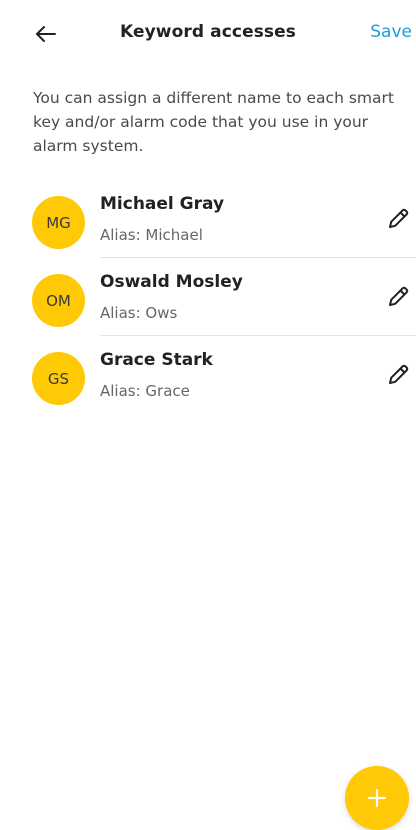 Image resolution: width=416 pixels, height=830 pixels. I want to click on avatar: MG, so click(58, 222).